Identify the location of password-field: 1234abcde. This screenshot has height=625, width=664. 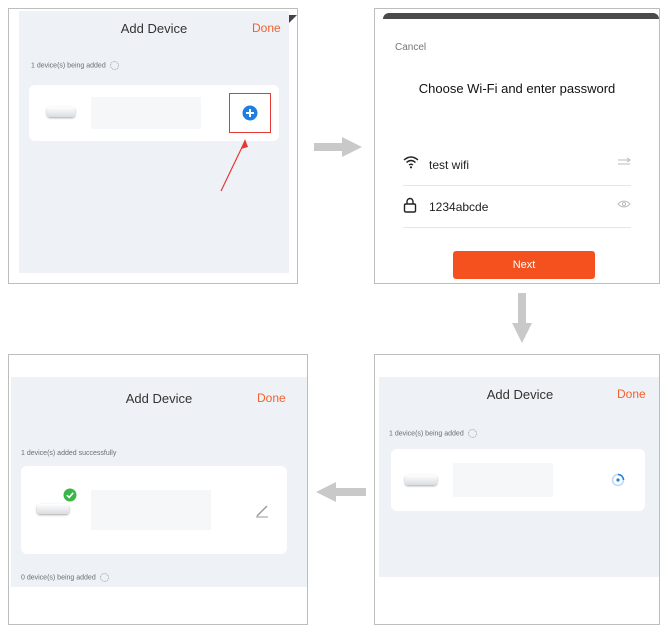
(458, 207).